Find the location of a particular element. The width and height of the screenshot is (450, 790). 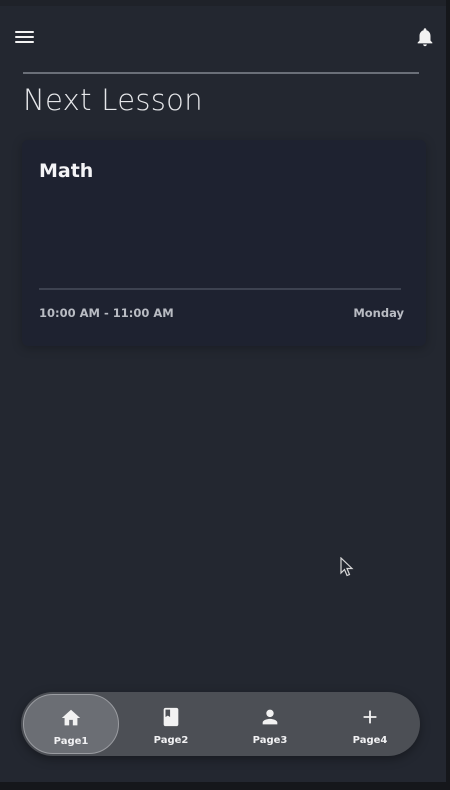

person-icon is located at coordinates (270, 717).